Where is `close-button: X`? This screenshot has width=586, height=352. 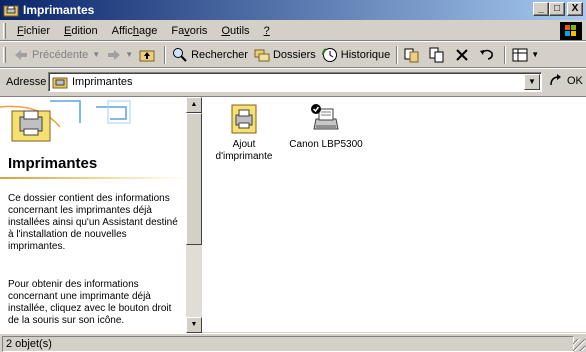 close-button: X is located at coordinates (575, 9).